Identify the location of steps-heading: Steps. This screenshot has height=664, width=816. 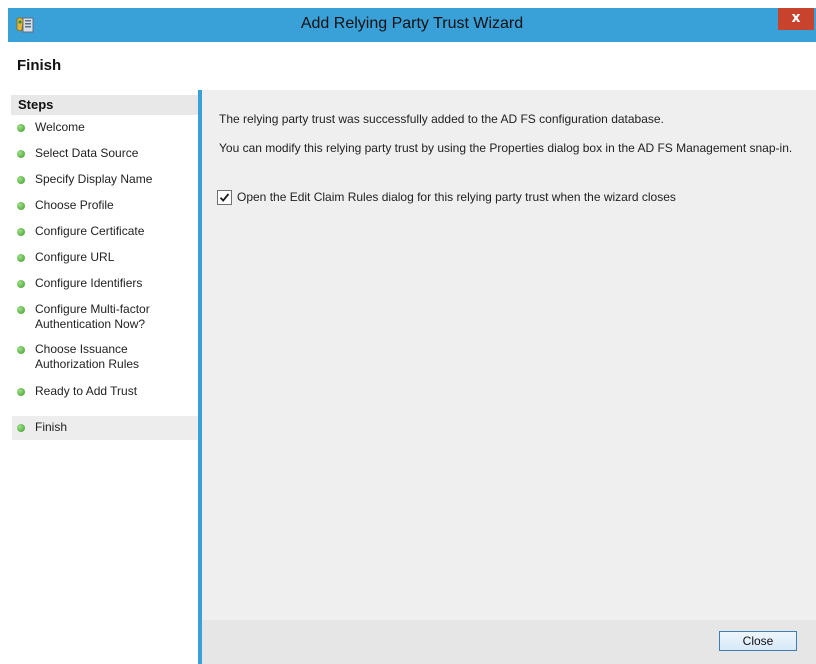
(104, 105).